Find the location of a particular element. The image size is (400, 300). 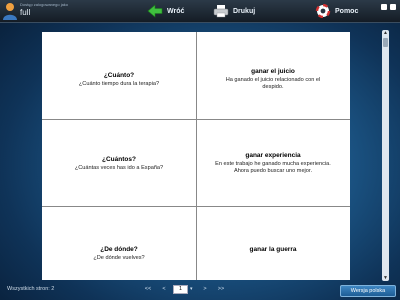

login-status-text: Dostęp zalogowanego jako is located at coordinates (44, 4).